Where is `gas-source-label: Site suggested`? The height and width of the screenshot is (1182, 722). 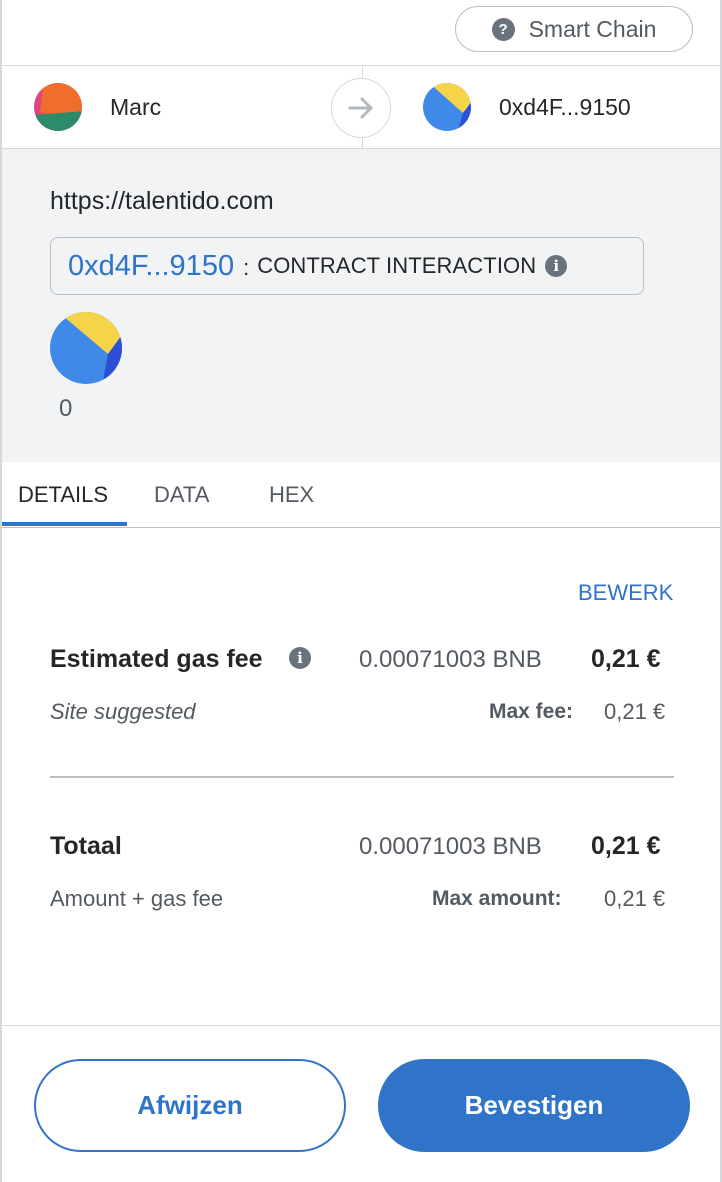
gas-source-label: Site suggested is located at coordinates (123, 711).